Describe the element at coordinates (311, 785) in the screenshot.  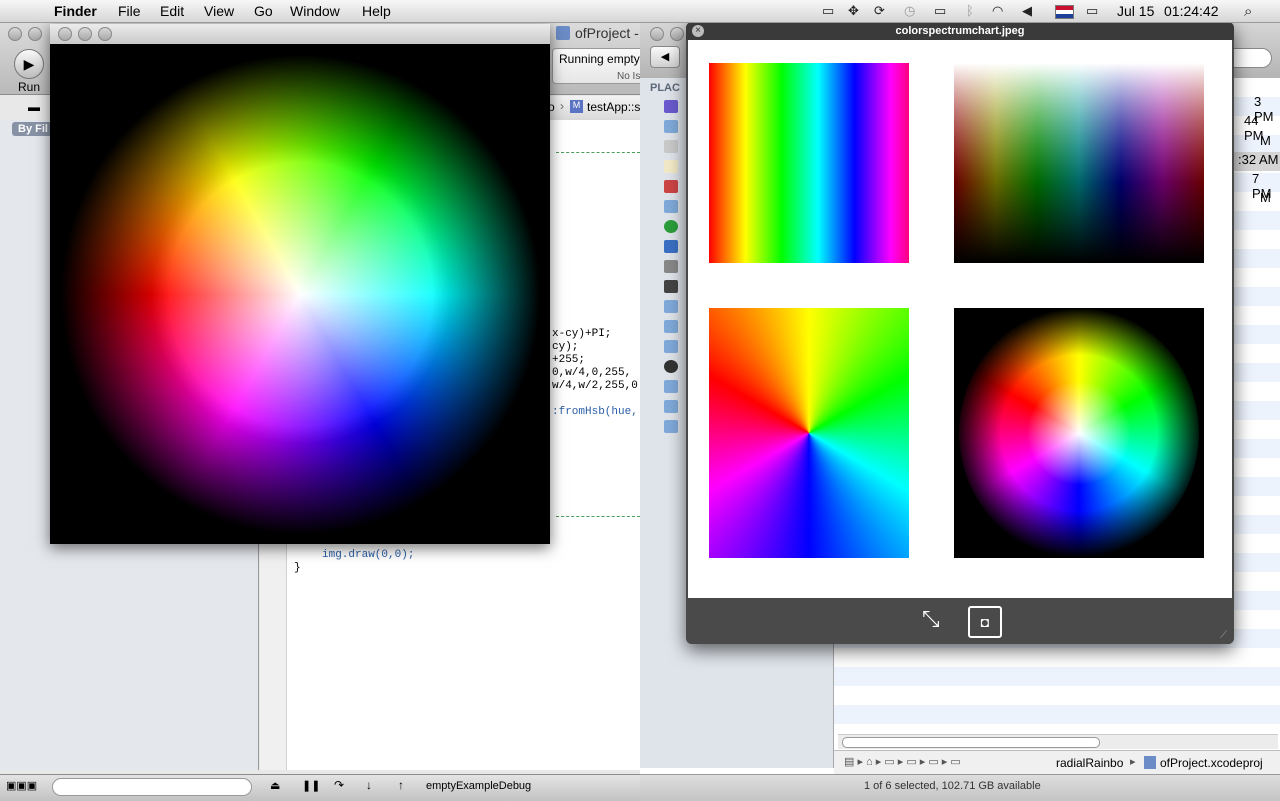
I see `pause-icon: ❚❚` at that location.